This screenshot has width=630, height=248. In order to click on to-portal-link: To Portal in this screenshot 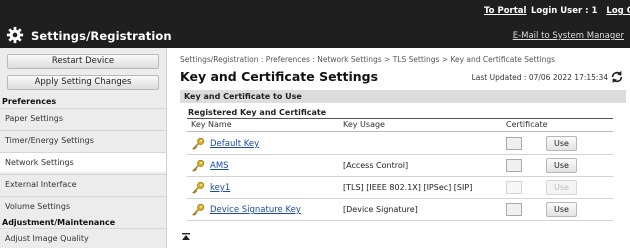, I will do `click(505, 11)`.